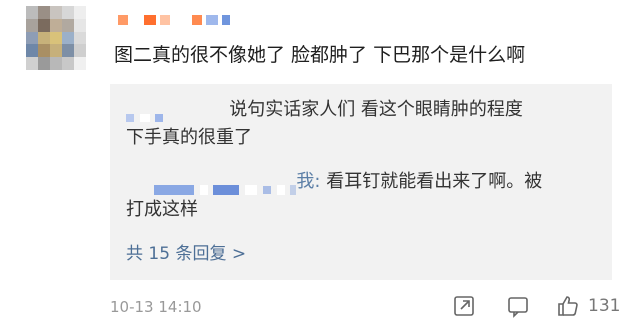 The height and width of the screenshot is (322, 640). I want to click on view-all-replies-link: 共 15 条回复 >, so click(186, 254).